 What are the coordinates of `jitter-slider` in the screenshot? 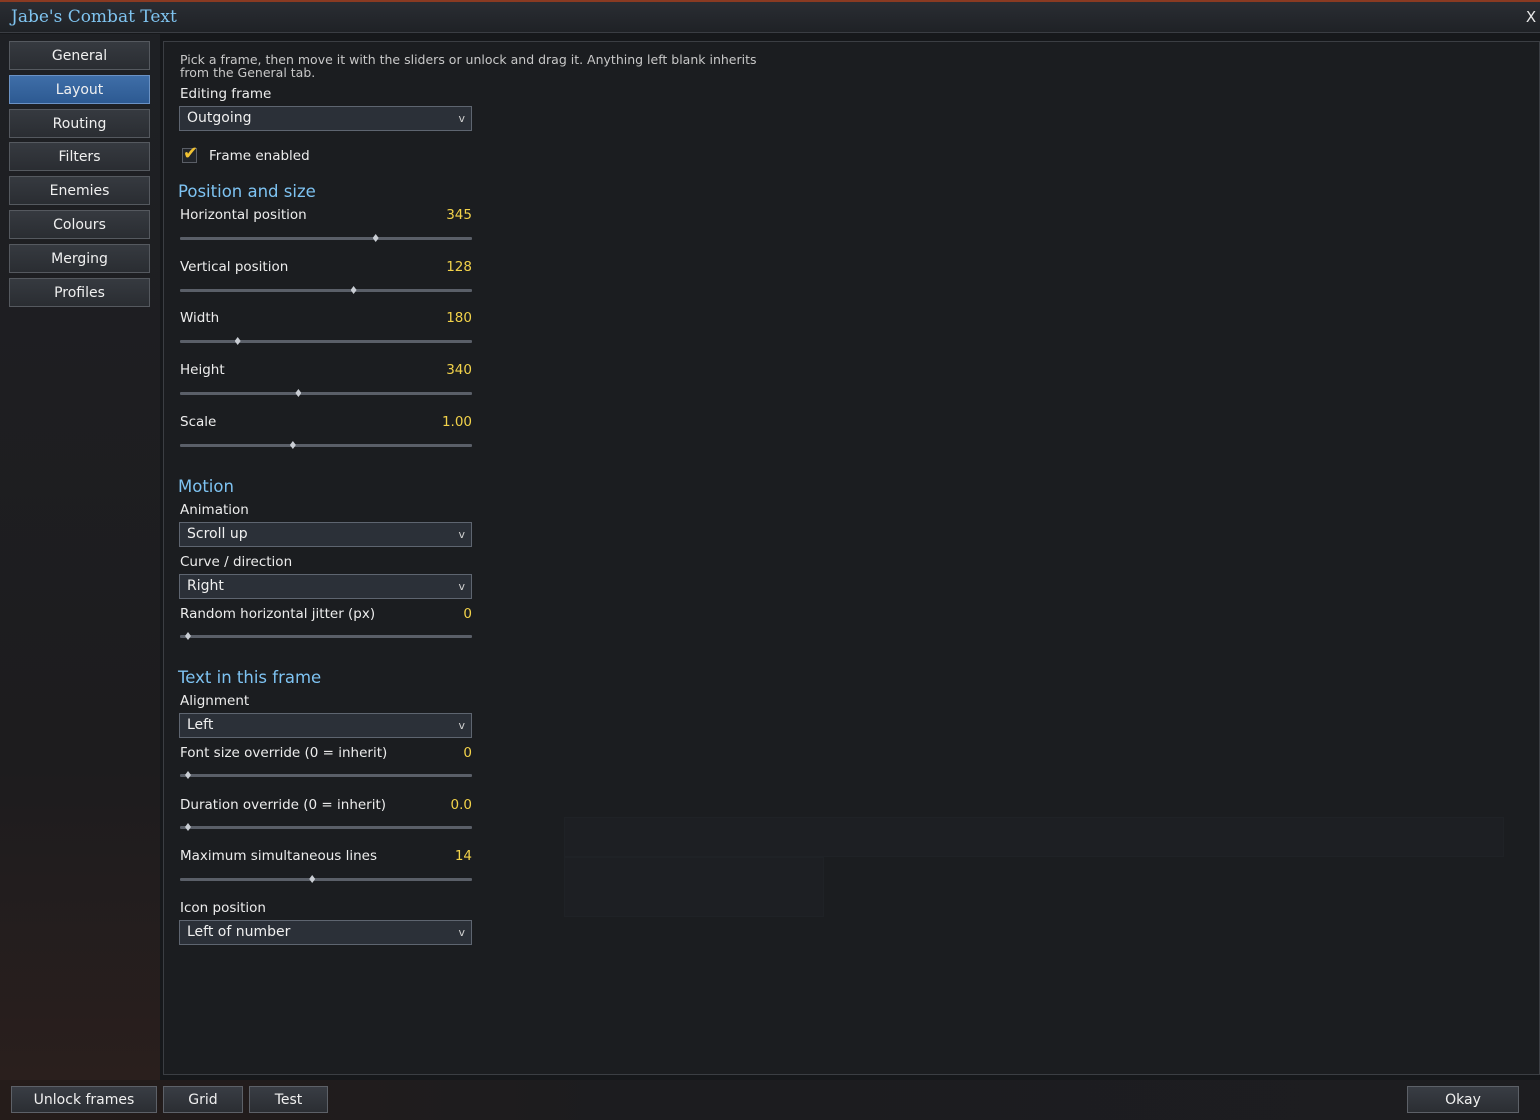 It's located at (326, 636).